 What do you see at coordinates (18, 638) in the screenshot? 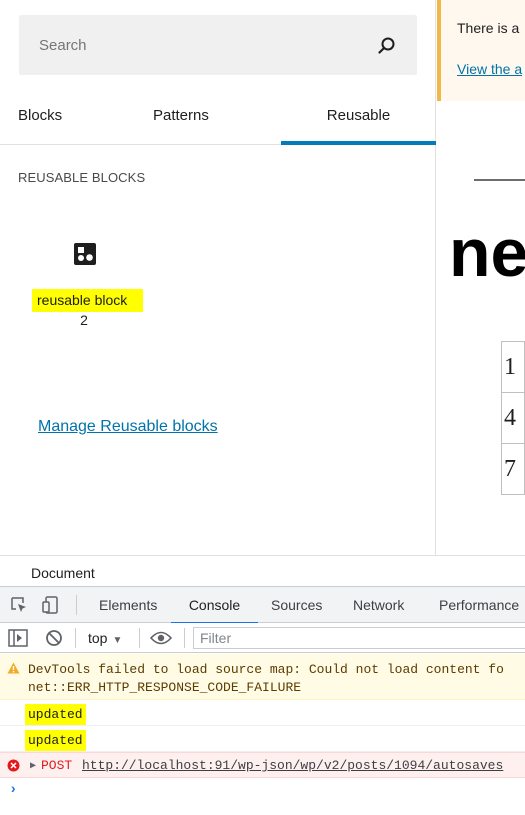
I see `sidebar-toggle-icon` at bounding box center [18, 638].